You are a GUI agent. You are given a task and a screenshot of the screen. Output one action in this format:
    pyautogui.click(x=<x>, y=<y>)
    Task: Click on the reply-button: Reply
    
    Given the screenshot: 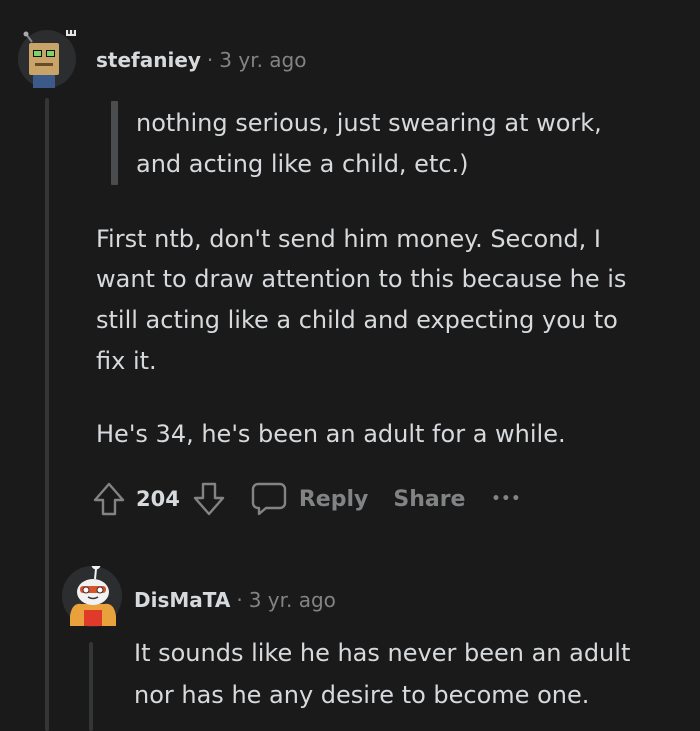 What is the action you would take?
    pyautogui.click(x=309, y=499)
    